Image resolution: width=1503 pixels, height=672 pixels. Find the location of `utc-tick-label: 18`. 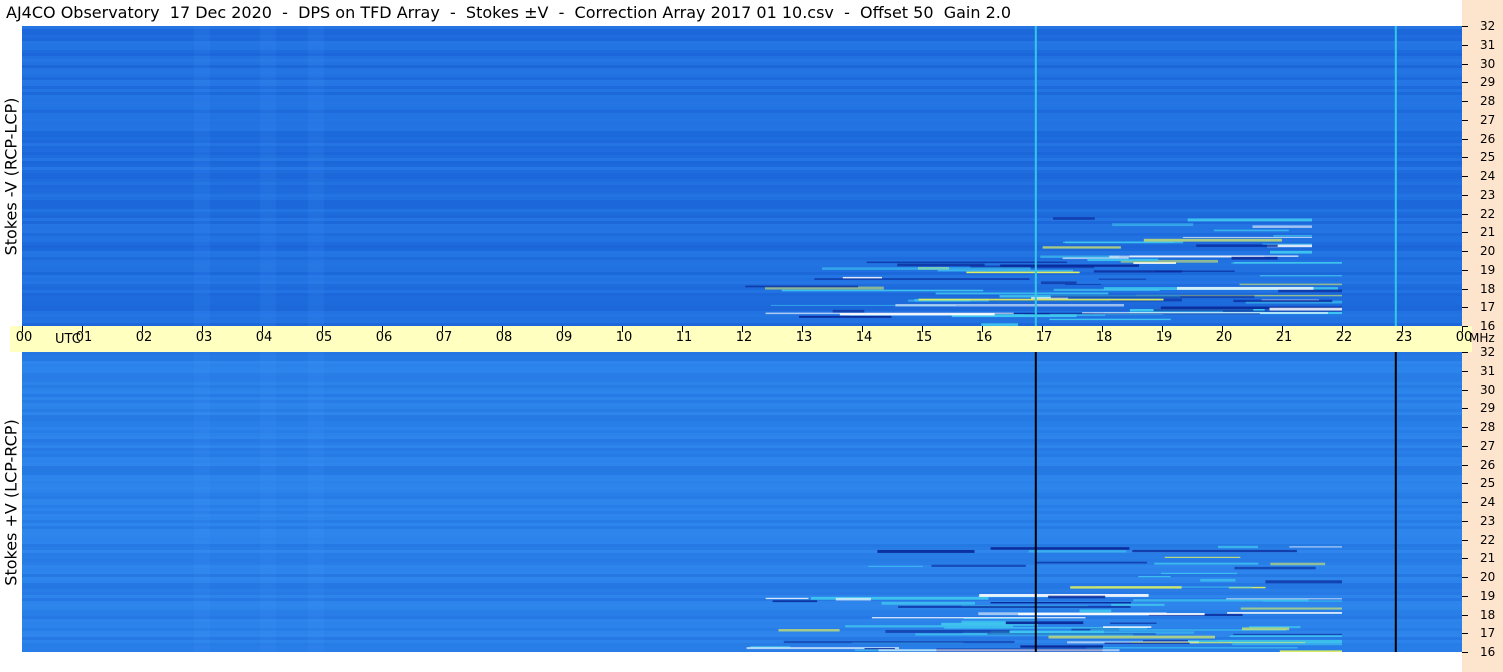

utc-tick-label: 18 is located at coordinates (1104, 337).